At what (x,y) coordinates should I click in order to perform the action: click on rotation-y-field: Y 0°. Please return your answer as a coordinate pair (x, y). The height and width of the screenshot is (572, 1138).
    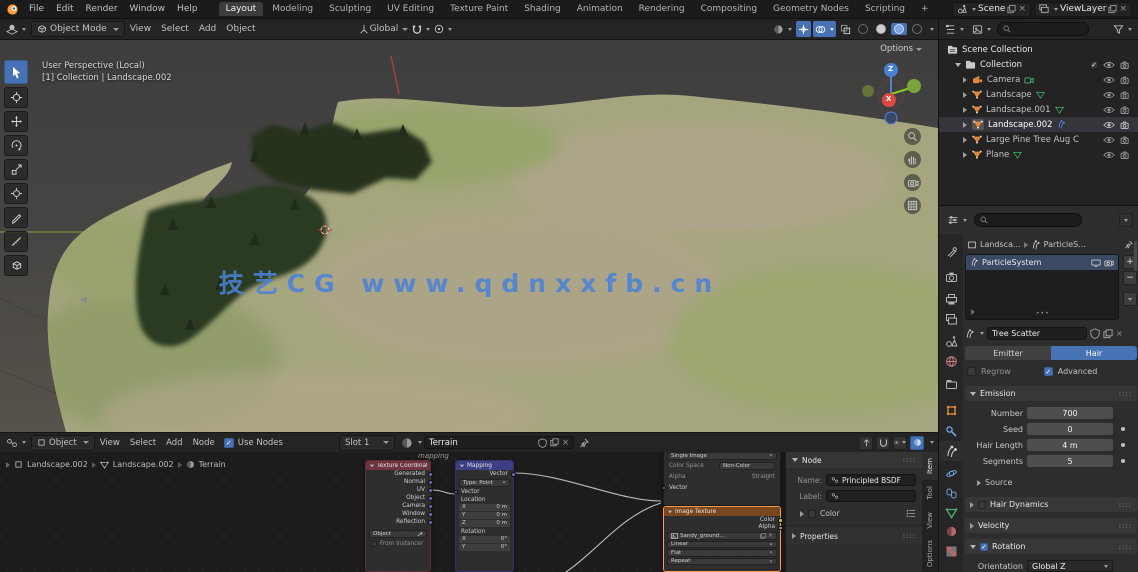
    Looking at the image, I should click on (484, 547).